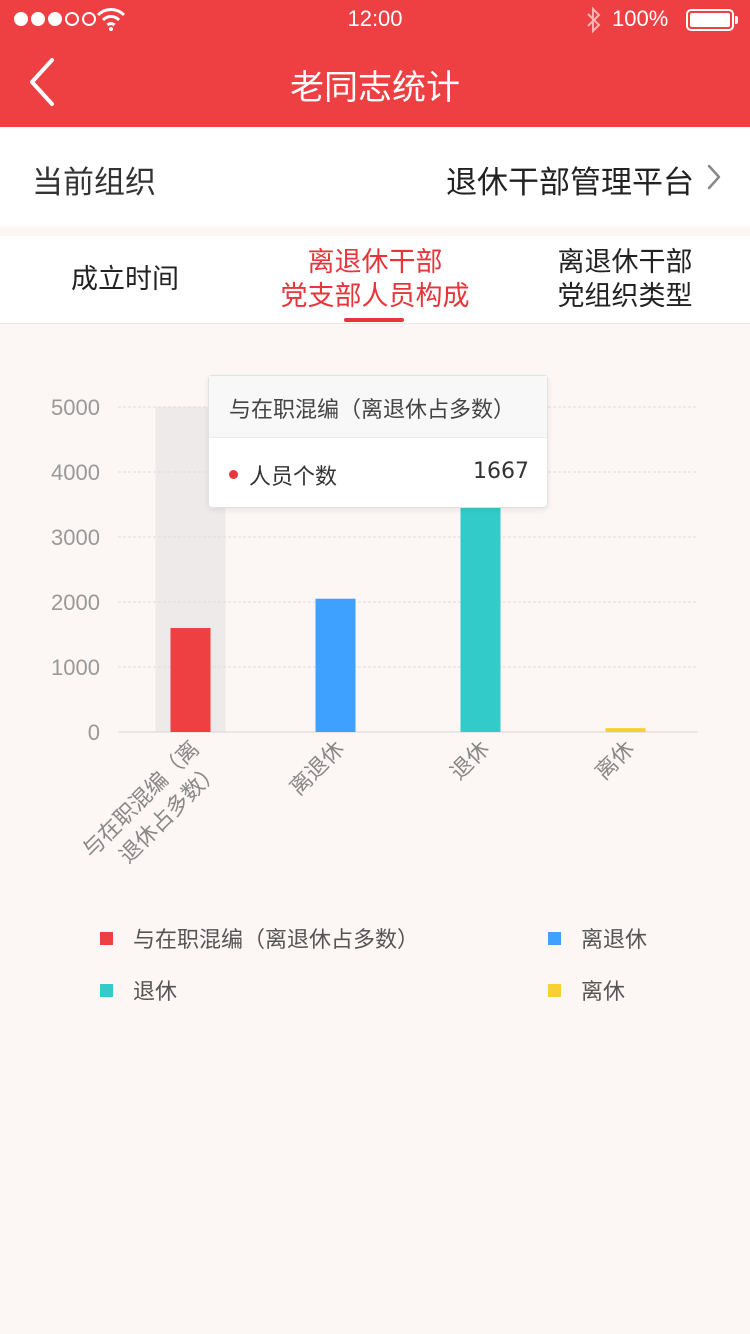 The height and width of the screenshot is (1334, 750). I want to click on tab-label: 党支部人员构成, so click(375, 296).